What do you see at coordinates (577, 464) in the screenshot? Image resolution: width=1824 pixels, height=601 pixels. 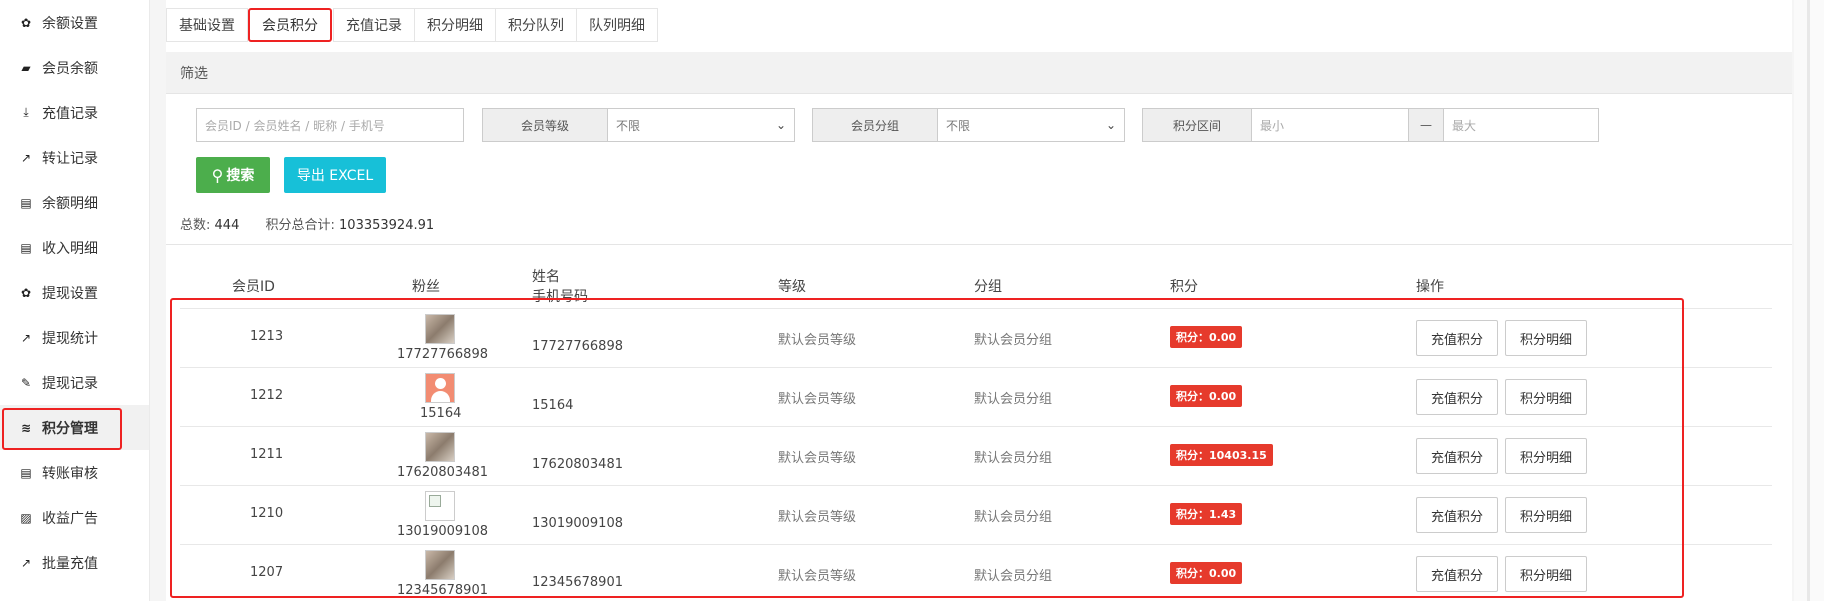 I see `member-name: 17620803481` at bounding box center [577, 464].